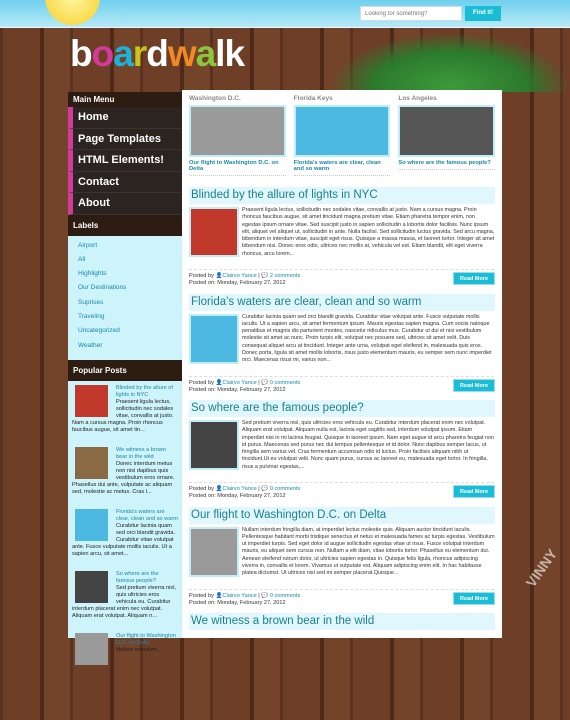 The image size is (570, 720). What do you see at coordinates (125, 246) in the screenshot?
I see `label-link: Airport` at bounding box center [125, 246].